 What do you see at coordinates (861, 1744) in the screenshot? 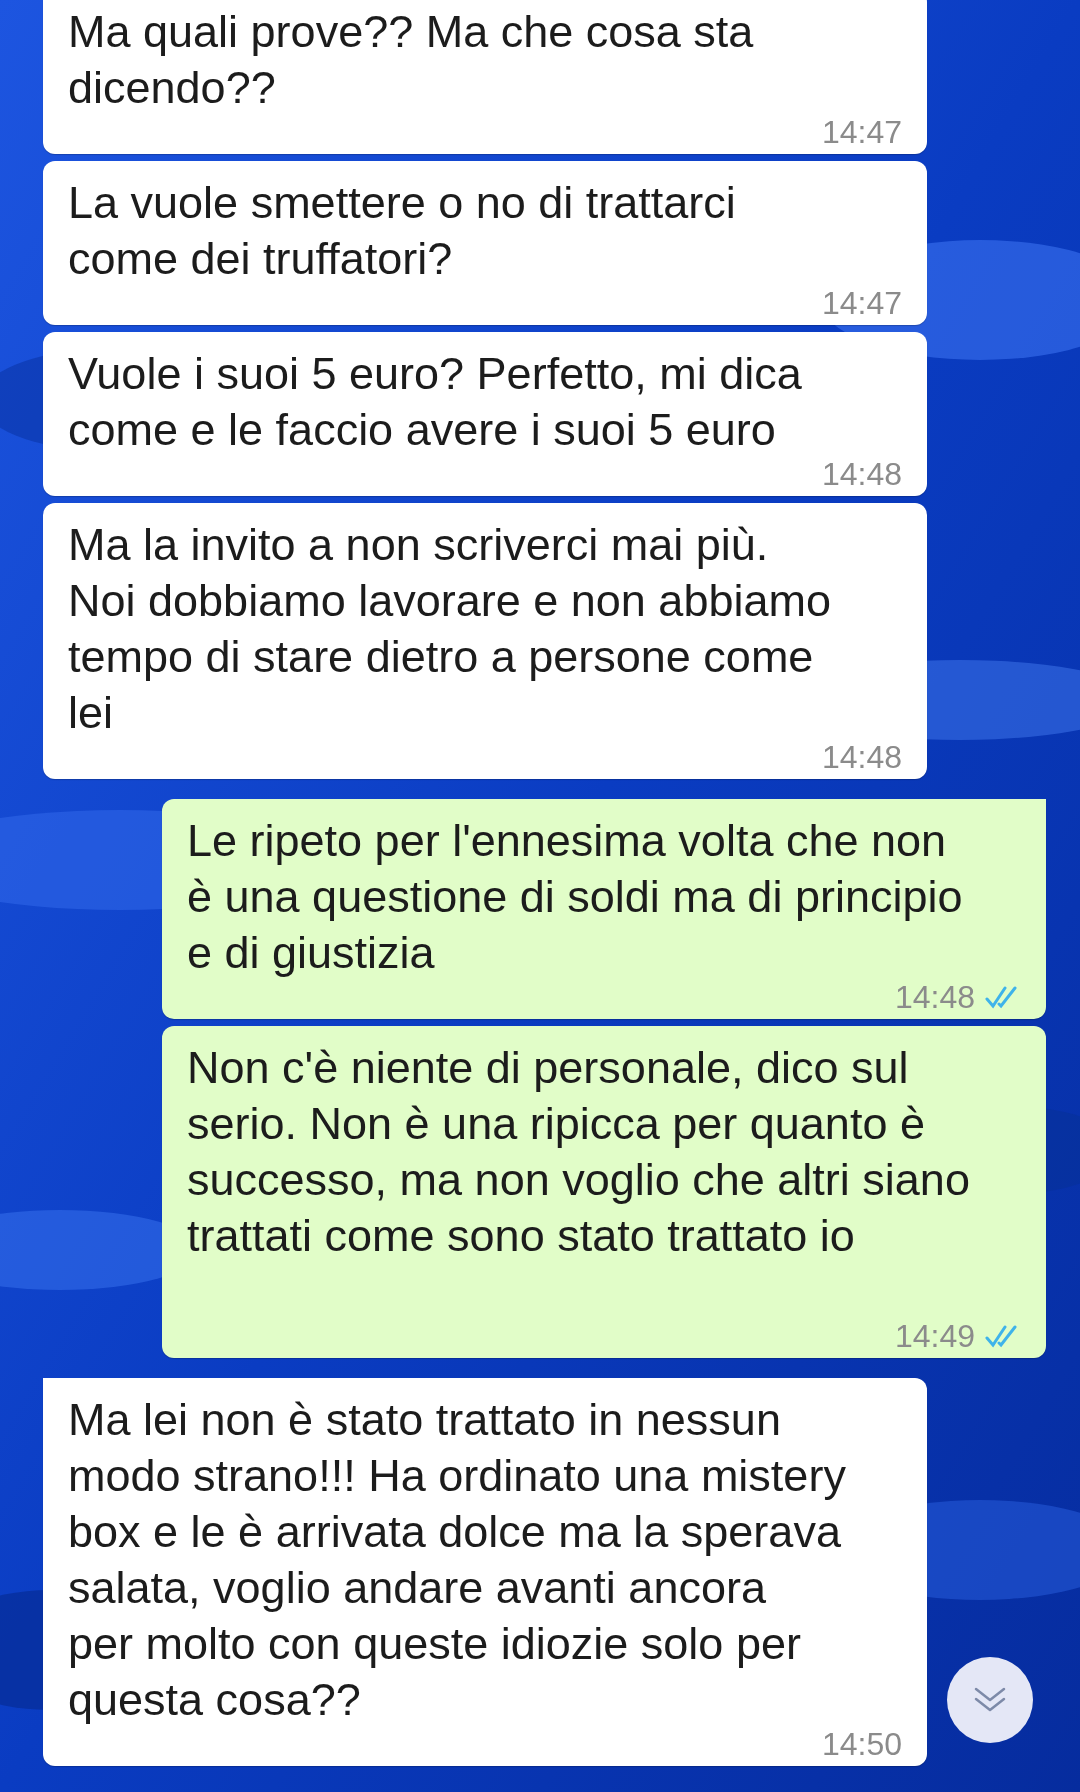
I see `message-time: 14:50` at bounding box center [861, 1744].